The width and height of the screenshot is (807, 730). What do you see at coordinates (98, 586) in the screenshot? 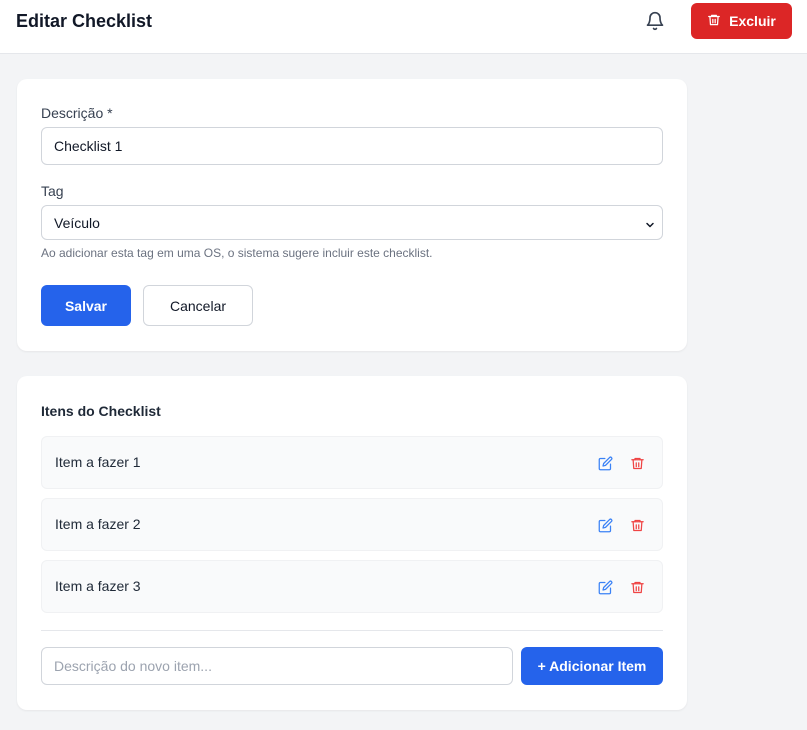
I see `item-label: Item a fazer 3` at bounding box center [98, 586].